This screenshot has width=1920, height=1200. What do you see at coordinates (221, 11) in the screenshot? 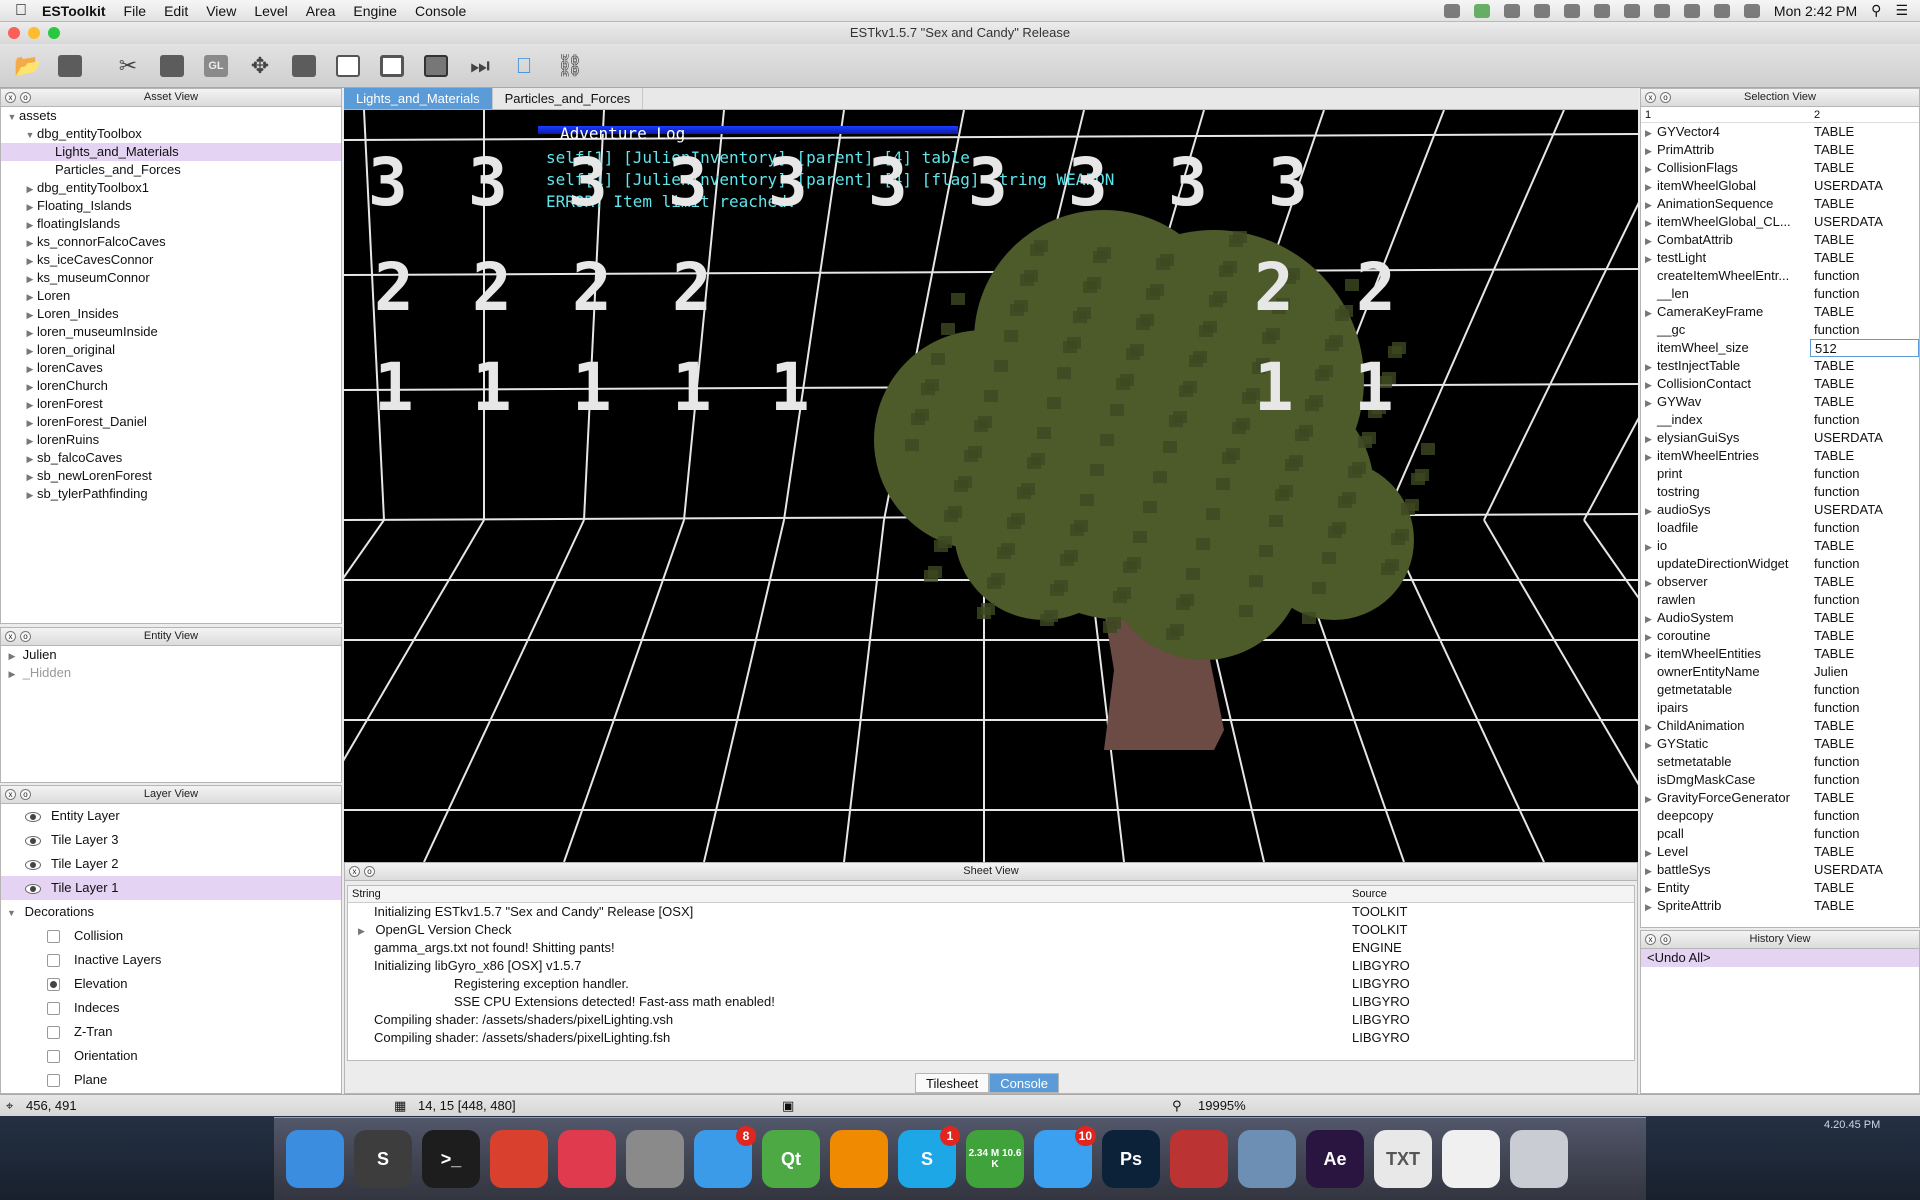
I see `menu-view: View` at bounding box center [221, 11].